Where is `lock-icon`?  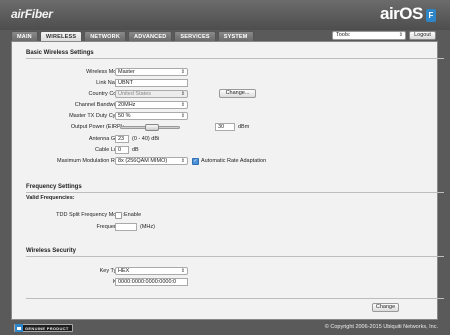 lock-icon is located at coordinates (19, 328).